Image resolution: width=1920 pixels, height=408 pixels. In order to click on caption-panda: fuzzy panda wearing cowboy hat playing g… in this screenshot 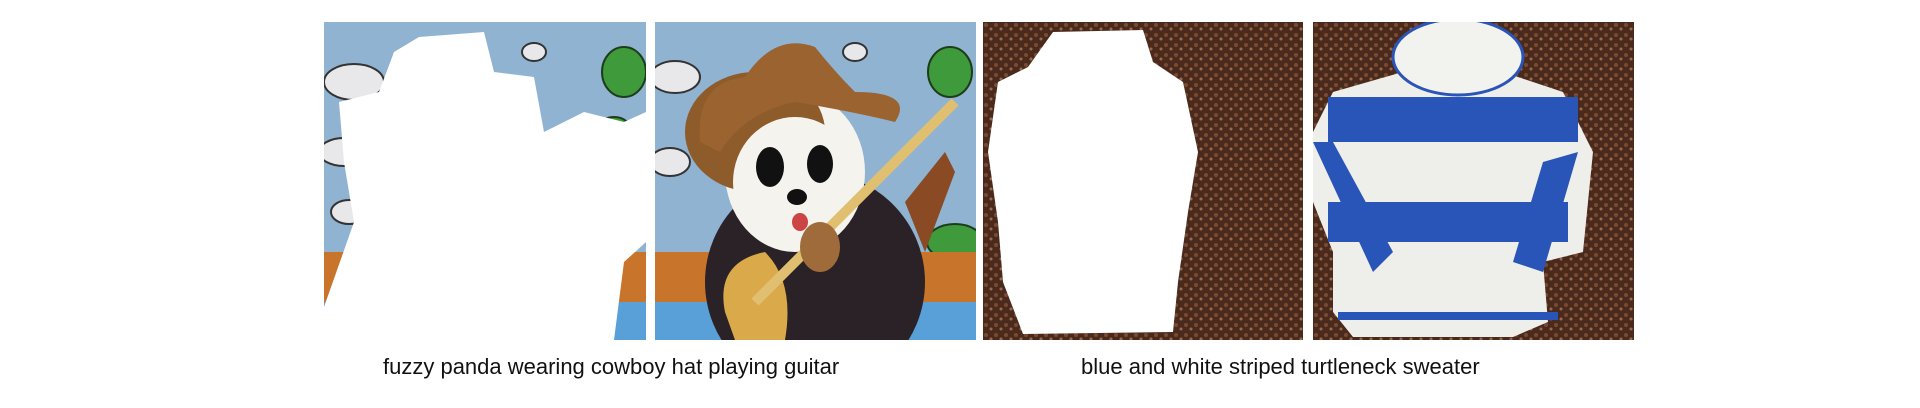, I will do `click(611, 366)`.